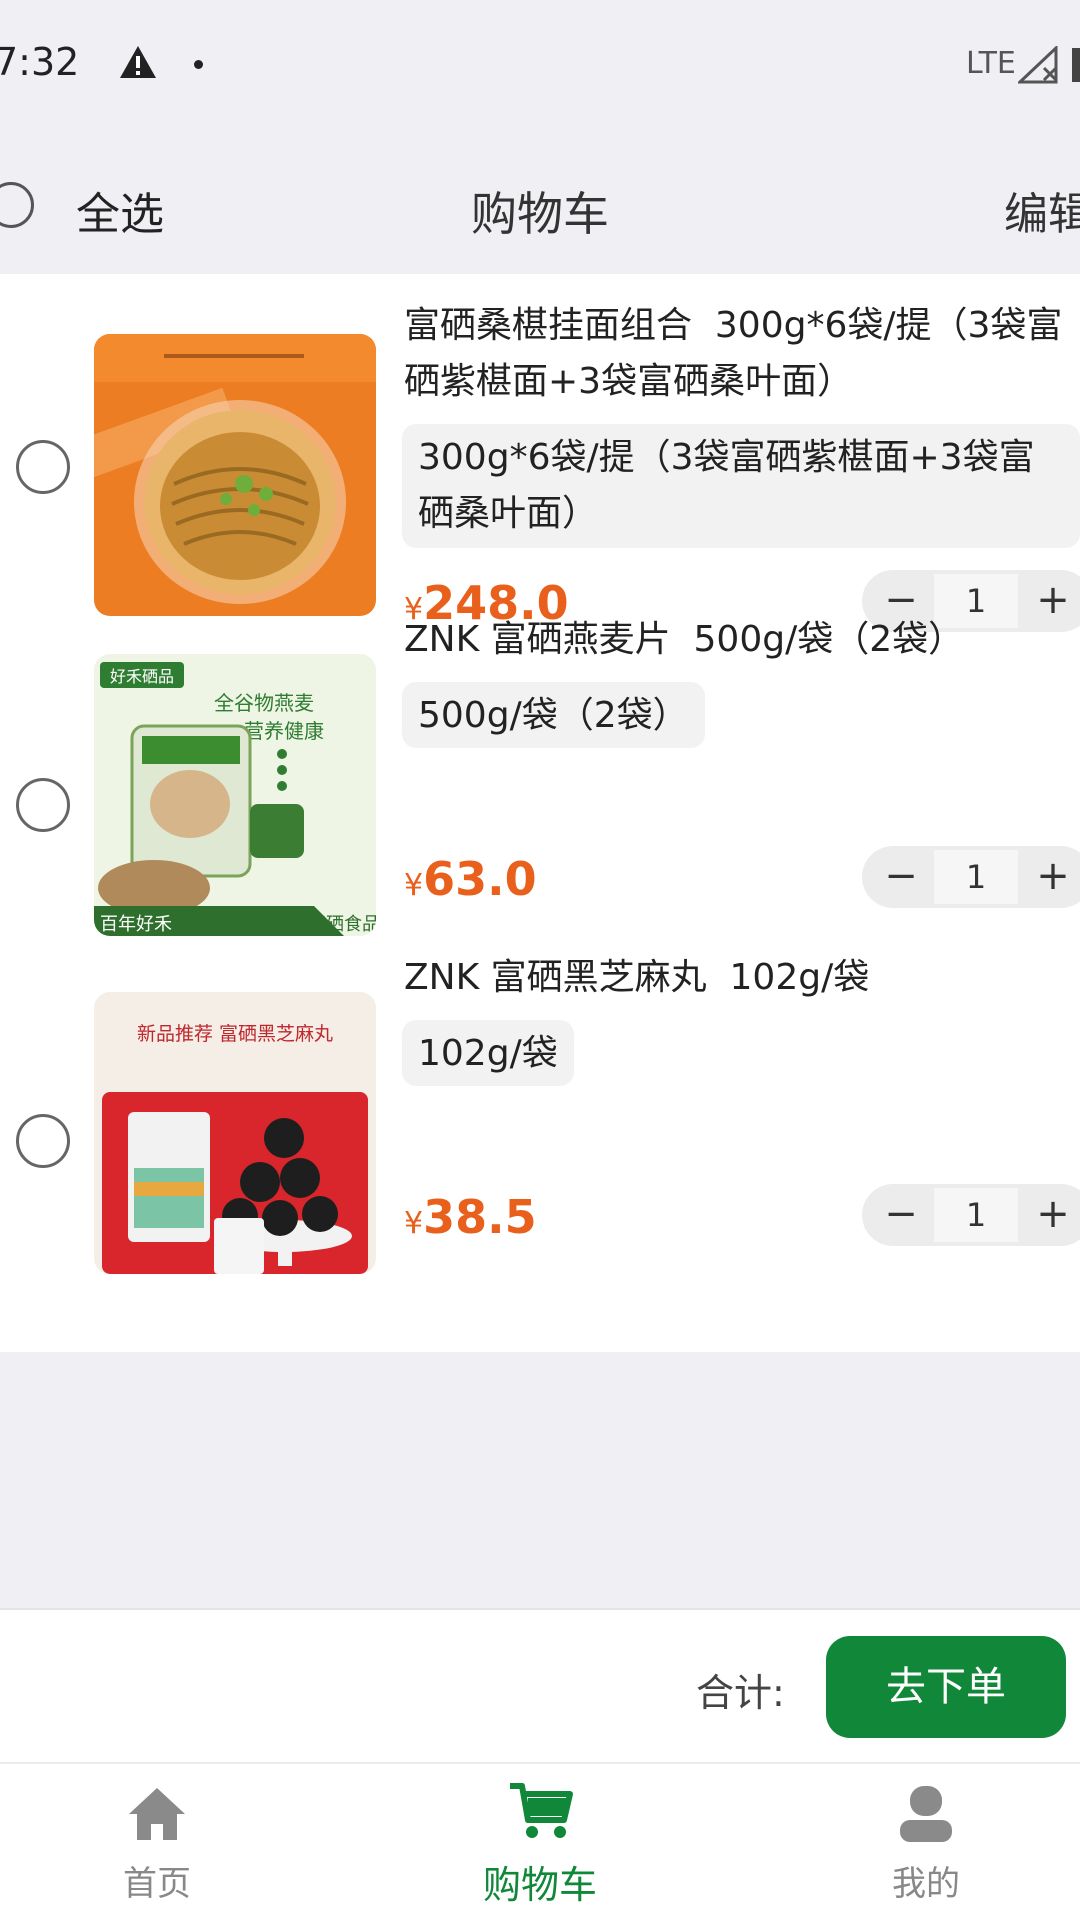 This screenshot has width=1080, height=1920. Describe the element at coordinates (136, 924) in the screenshot. I see `svg-text: 百年好禾` at that location.